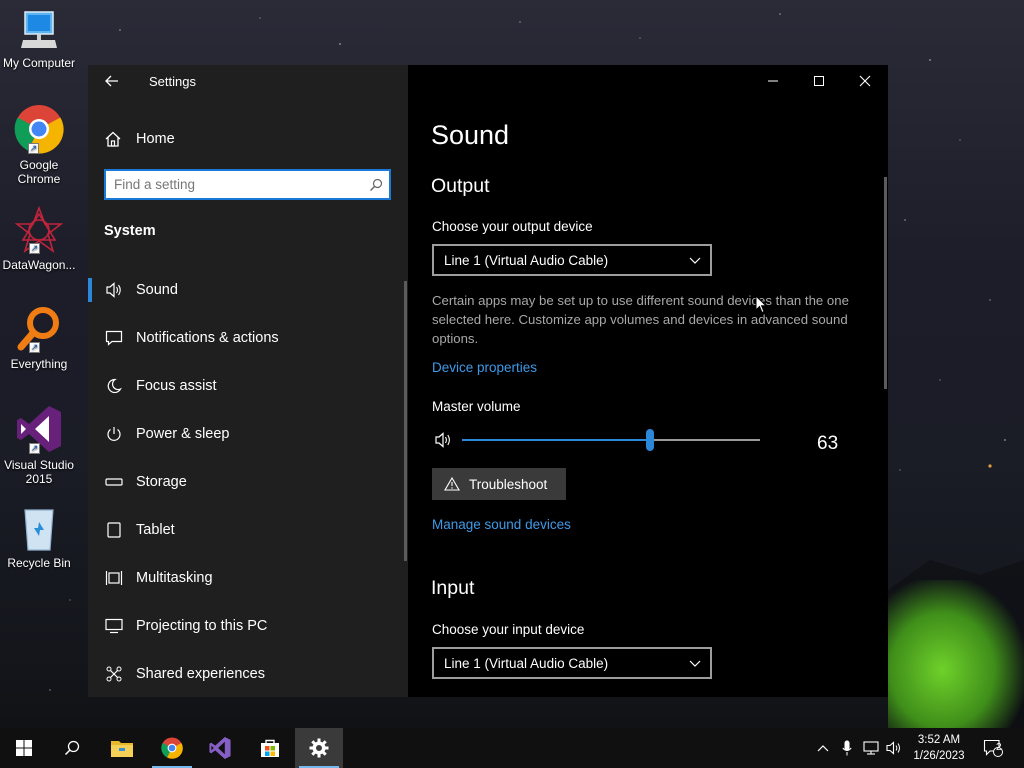 The image size is (1024, 768). Describe the element at coordinates (484, 367) in the screenshot. I see `device-properties-link: Device properties` at that location.